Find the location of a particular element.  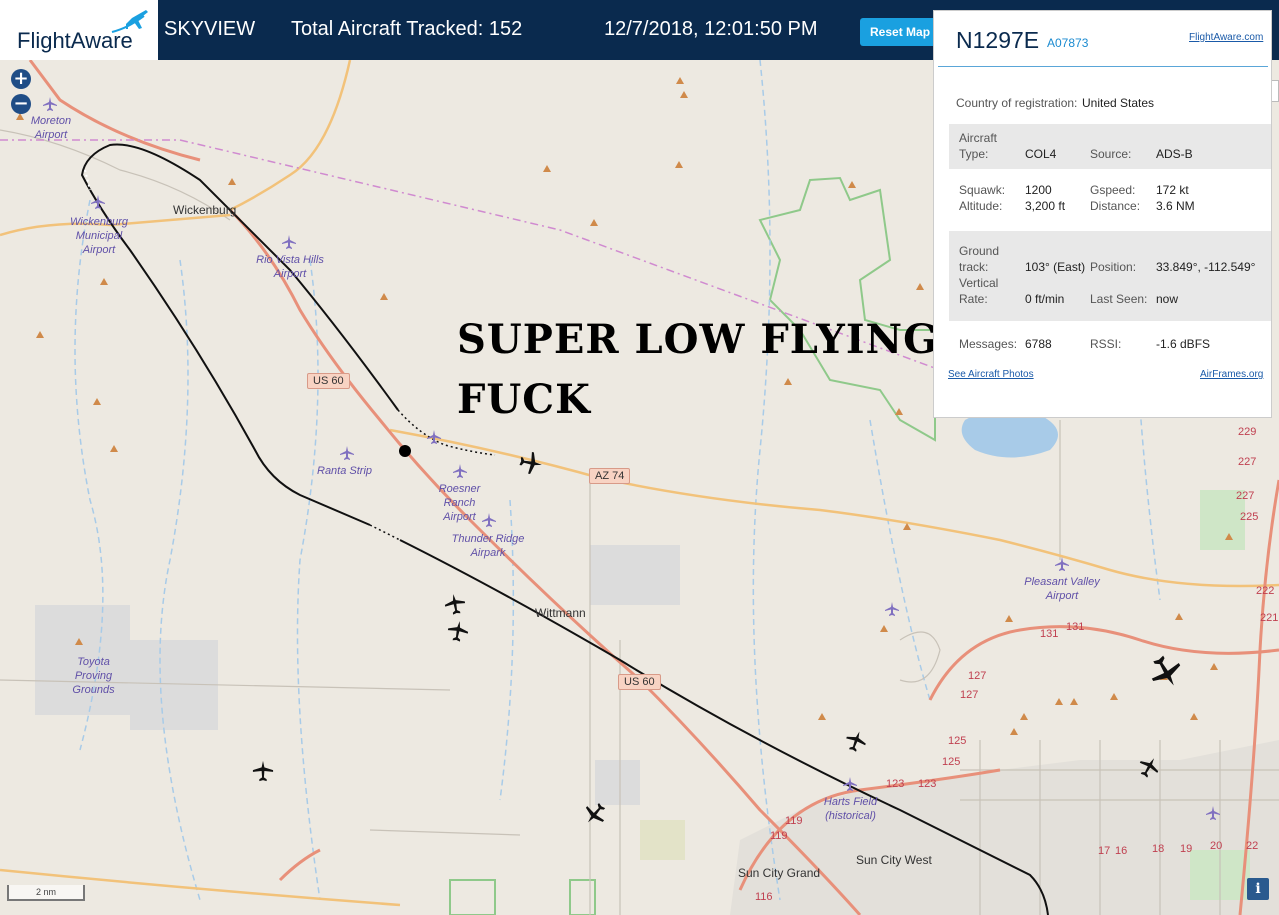

type-row: Aircraft Type: COL4 Source: ADS-B is located at coordinates (1110, 146).